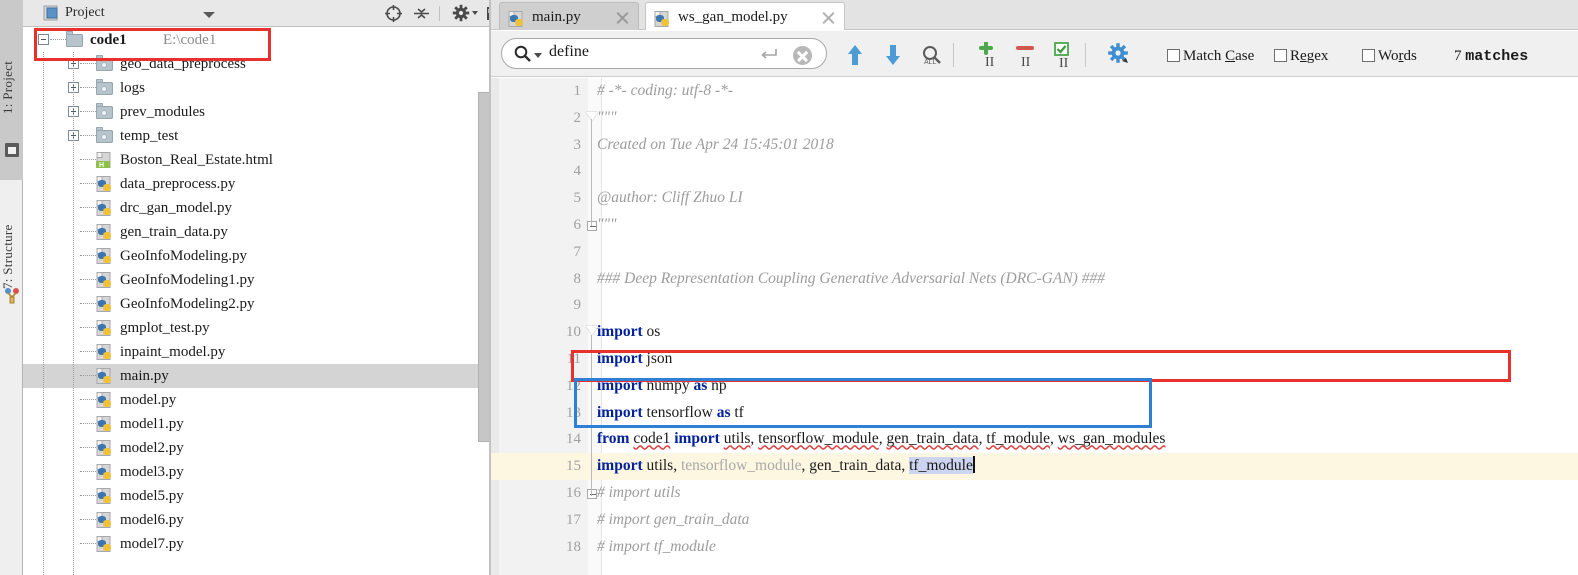 This screenshot has width=1578, height=575. Describe the element at coordinates (43, 39) in the screenshot. I see `expand-toggle-icon` at that location.